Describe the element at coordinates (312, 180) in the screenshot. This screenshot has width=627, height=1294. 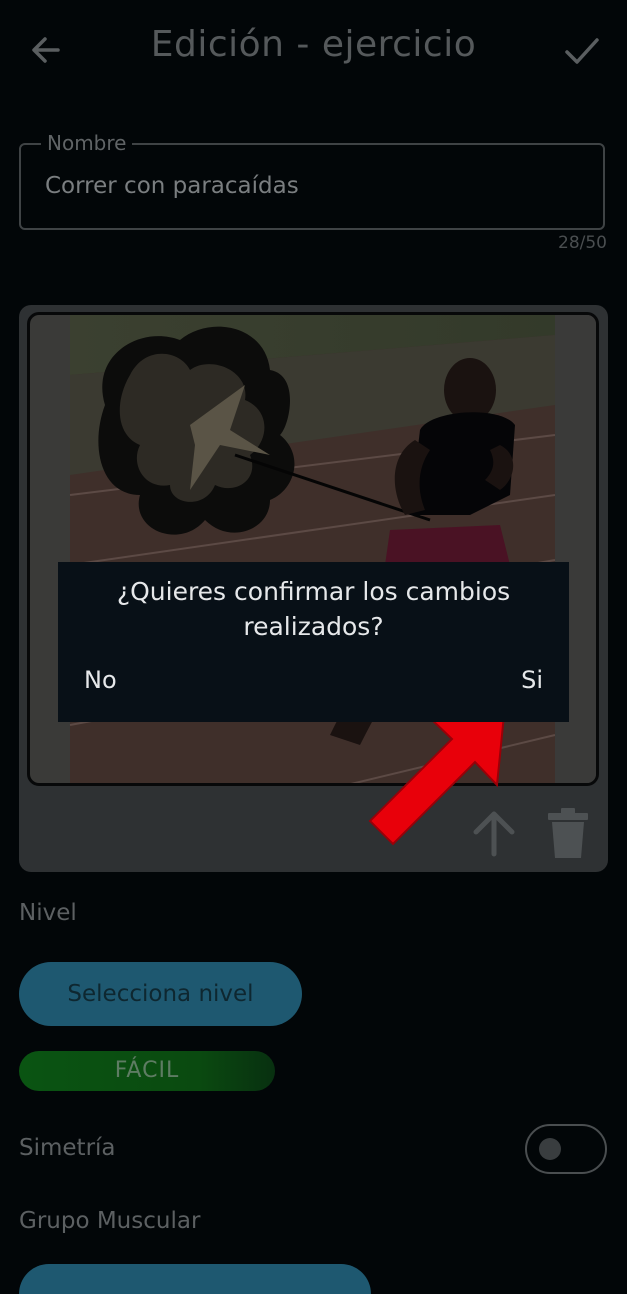
I see `name-field: Nombre Correr con paracaídas` at that location.